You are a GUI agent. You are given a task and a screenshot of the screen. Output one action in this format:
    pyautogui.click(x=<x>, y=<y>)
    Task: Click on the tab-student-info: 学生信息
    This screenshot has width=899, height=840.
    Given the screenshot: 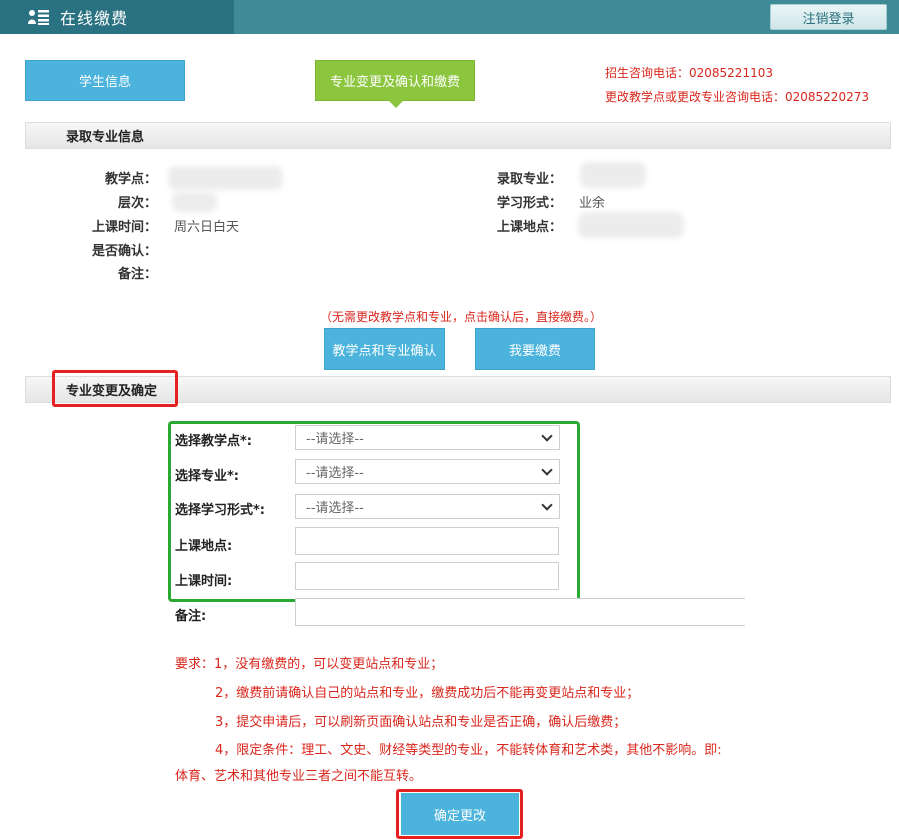 What is the action you would take?
    pyautogui.click(x=105, y=80)
    